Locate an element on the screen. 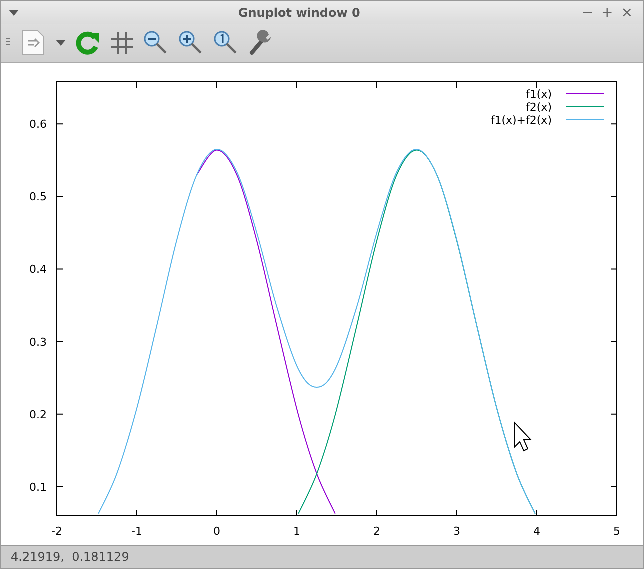 The height and width of the screenshot is (569, 644). x-tick-label: 4 is located at coordinates (537, 531).